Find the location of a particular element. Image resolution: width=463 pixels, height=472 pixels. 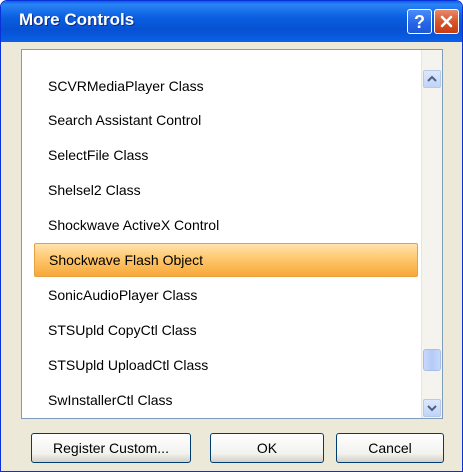

help-button: ? is located at coordinates (419, 21).